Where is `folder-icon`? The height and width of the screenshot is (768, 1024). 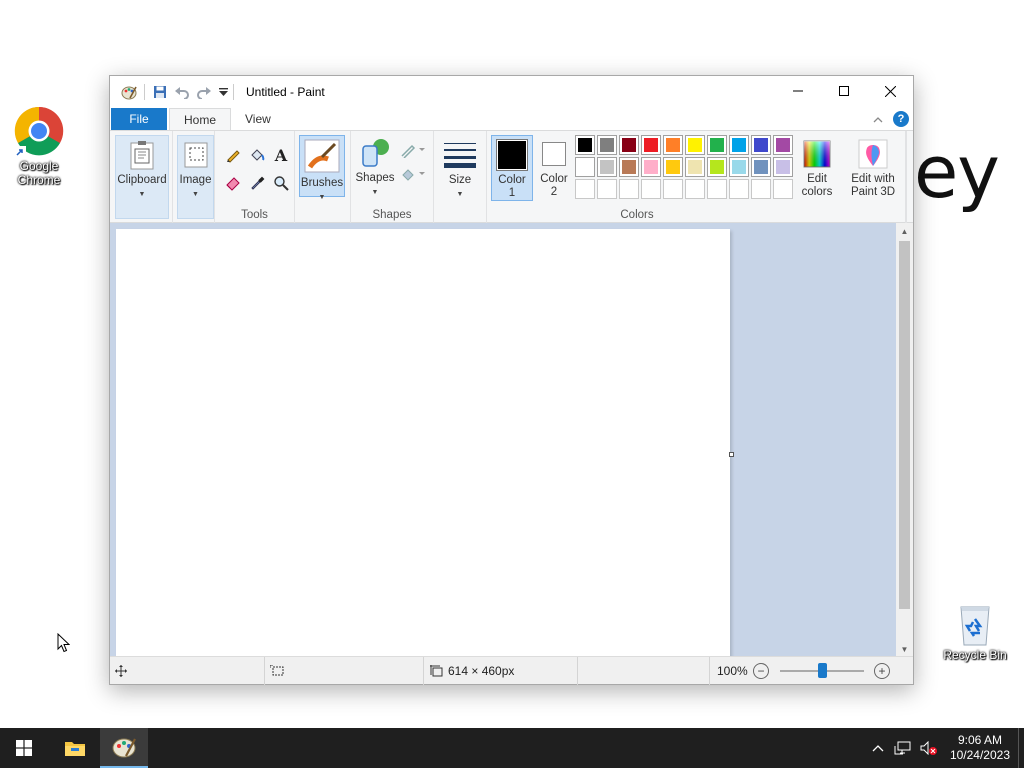
folder-icon is located at coordinates (75, 749).